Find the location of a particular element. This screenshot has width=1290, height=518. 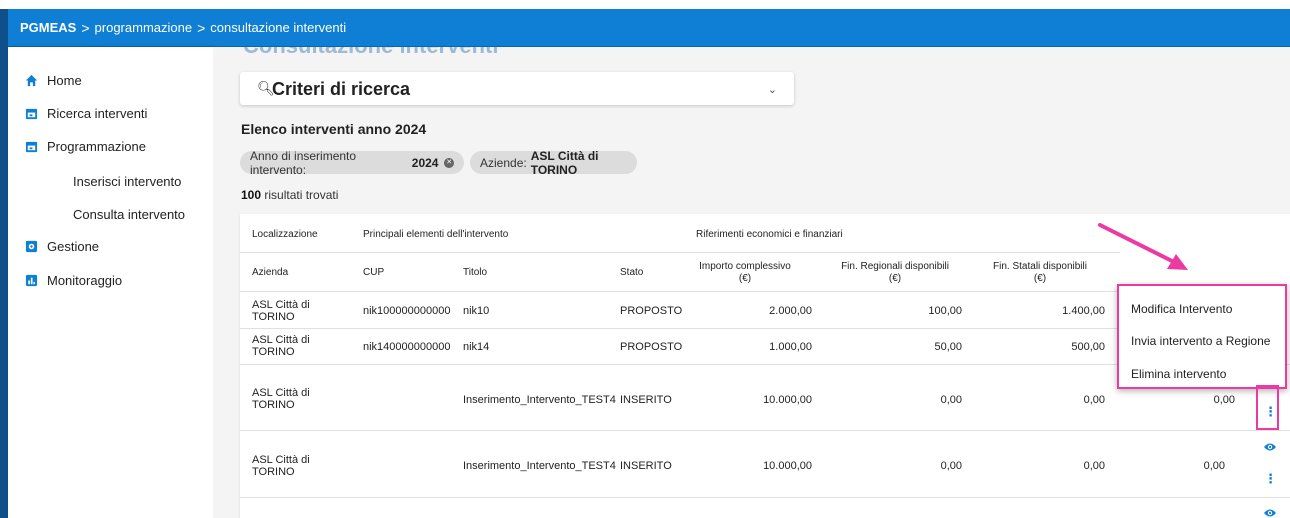

sidebar-item-gestione: Gestione is located at coordinates (62, 246).